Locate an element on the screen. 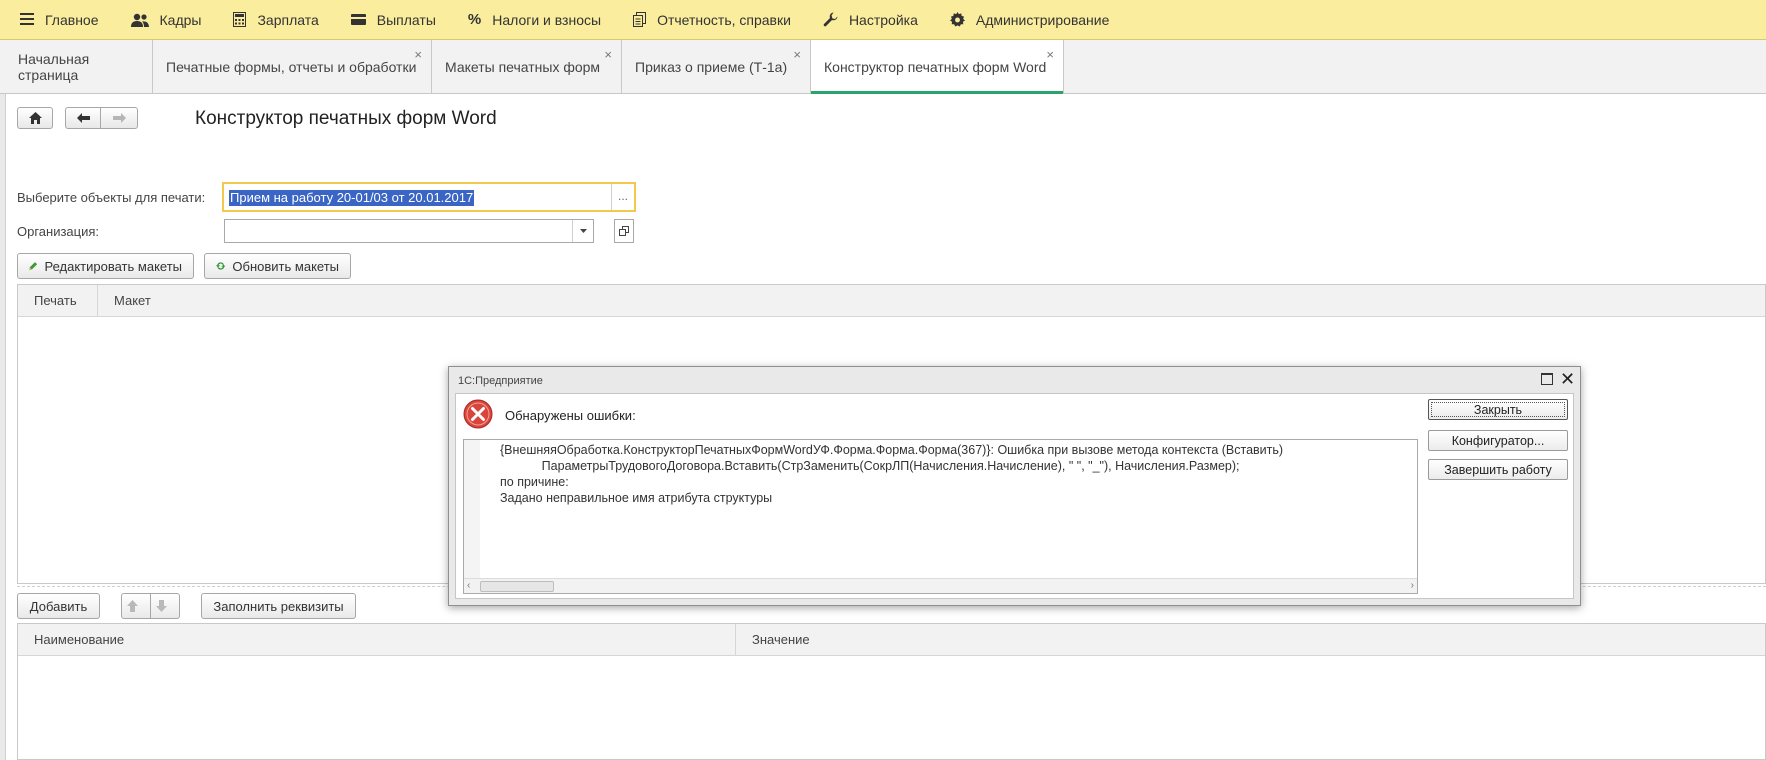 The height and width of the screenshot is (760, 1766). edit-layouts-button: Редактировать макеты is located at coordinates (105, 266).